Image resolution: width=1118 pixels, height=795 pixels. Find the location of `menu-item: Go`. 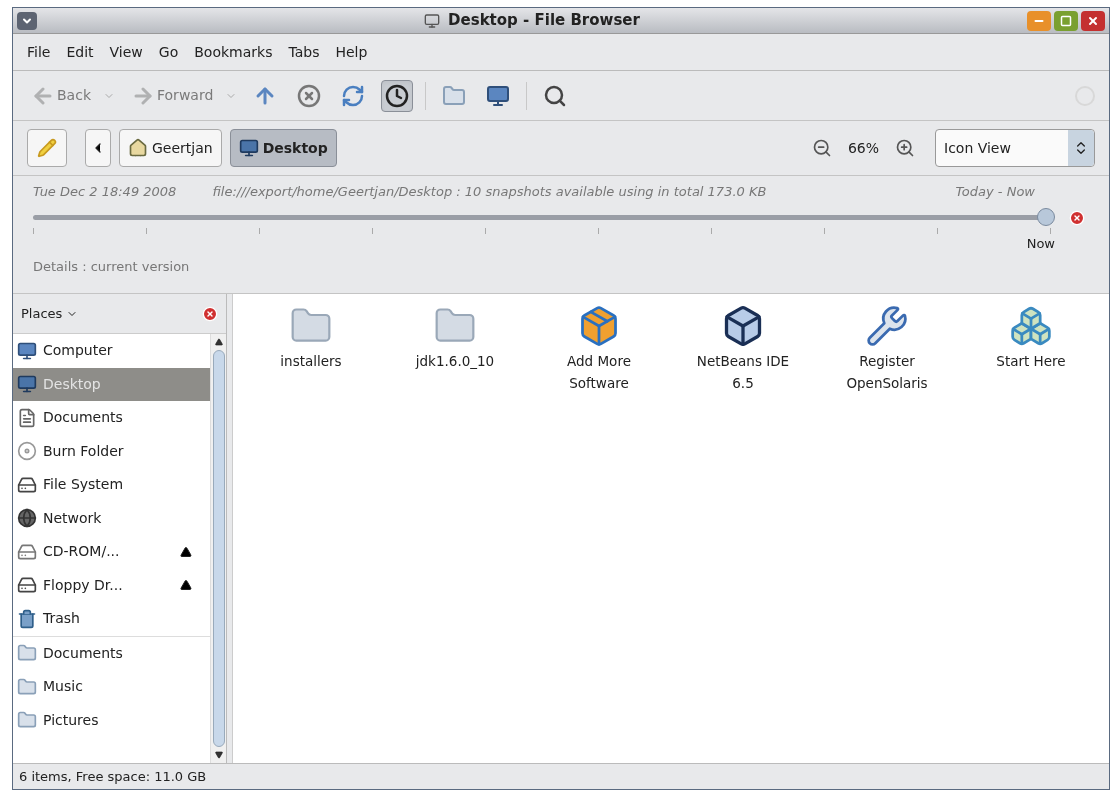

menu-item: Go is located at coordinates (168, 52).